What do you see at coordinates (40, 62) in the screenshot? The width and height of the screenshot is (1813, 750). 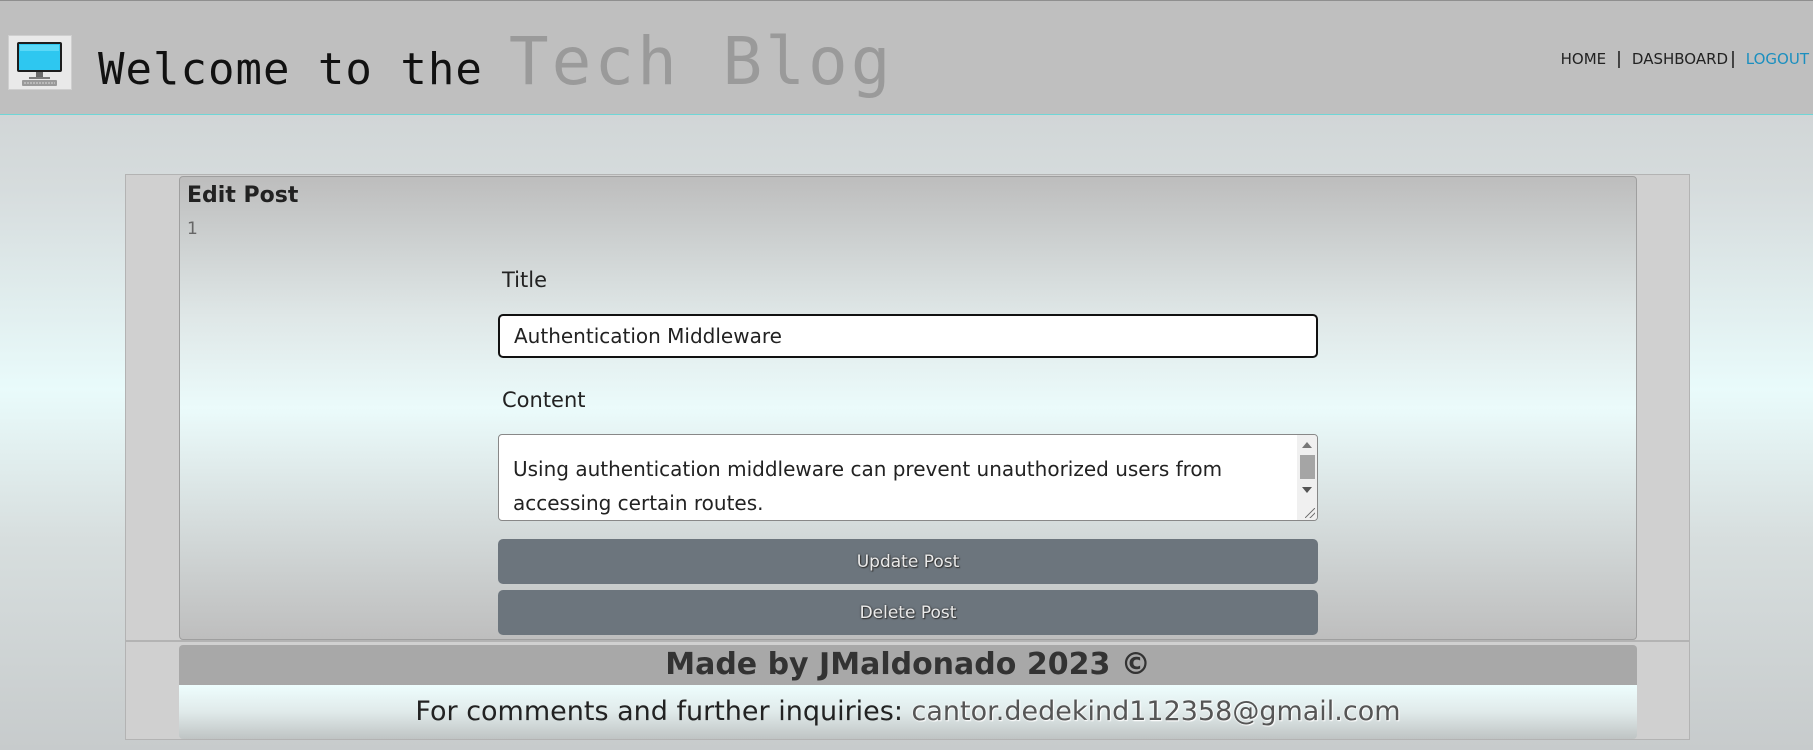 I see `computer-monitor-icon` at bounding box center [40, 62].